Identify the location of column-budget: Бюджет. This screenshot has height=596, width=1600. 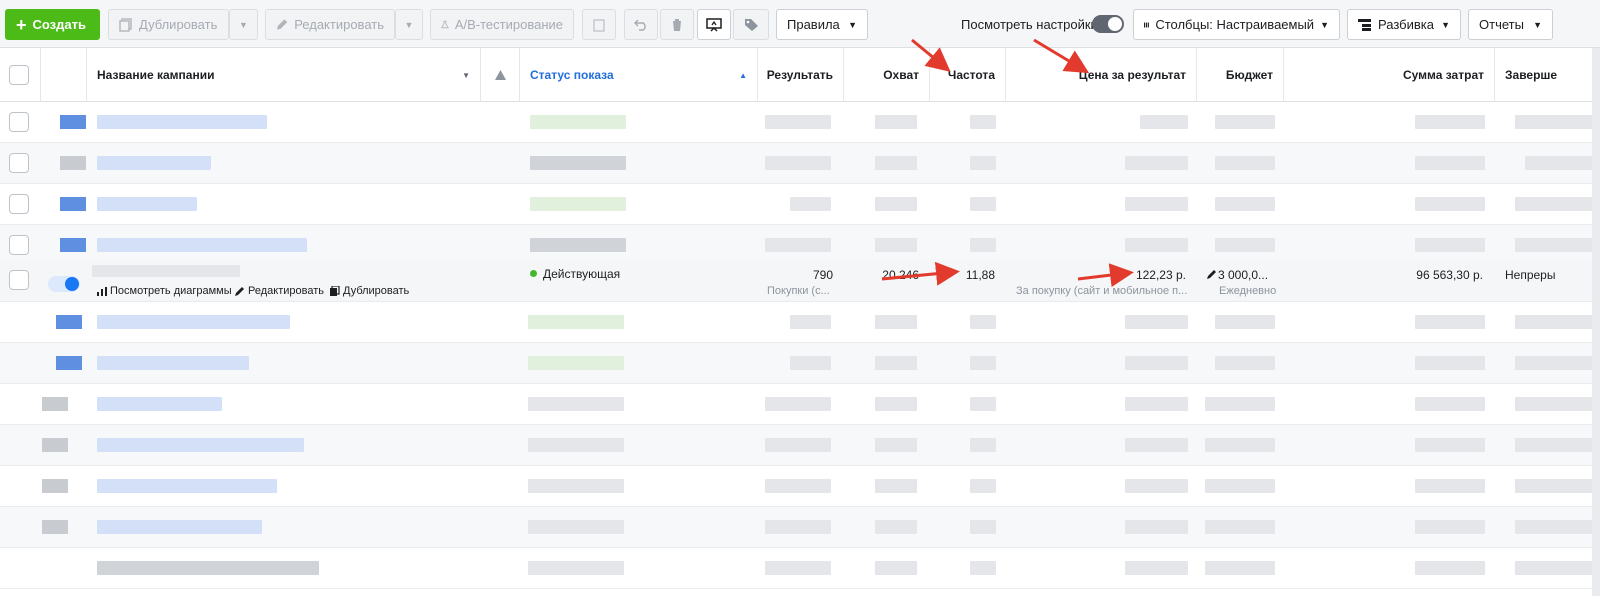
(1240, 75).